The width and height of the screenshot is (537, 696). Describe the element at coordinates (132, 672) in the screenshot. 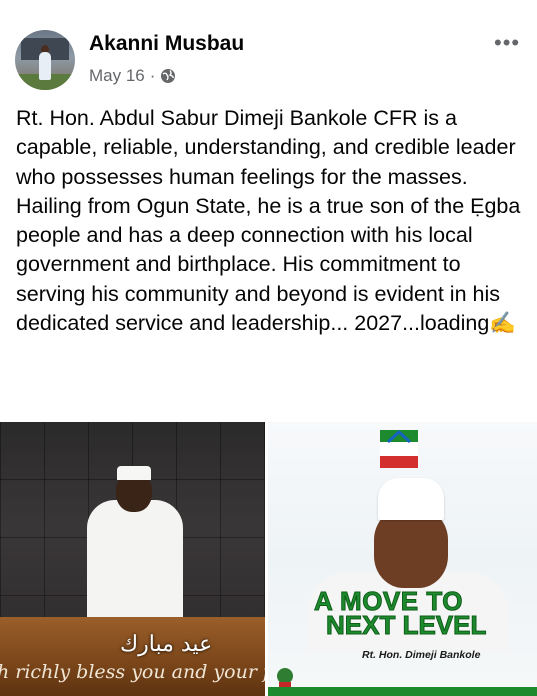

I see `eid-caption: h richly bless you and your family. Eid` at that location.